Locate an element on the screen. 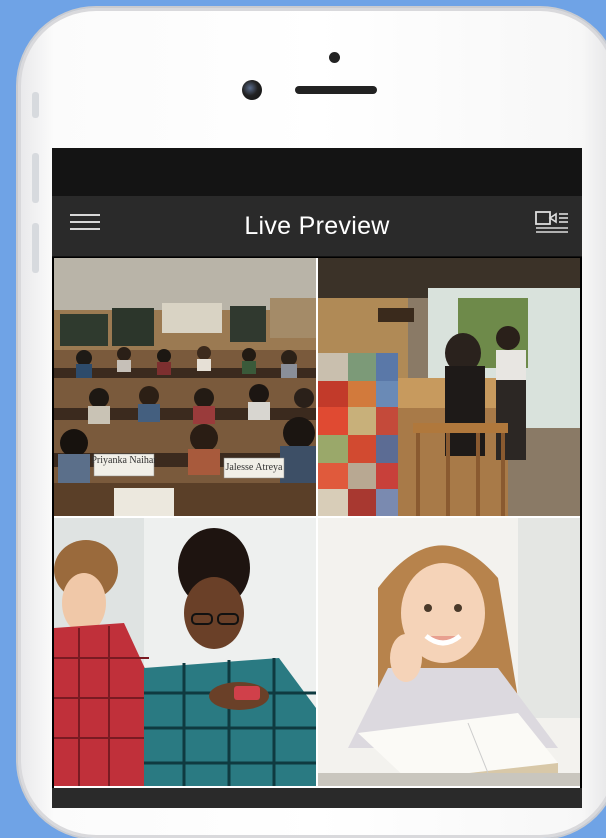 The width and height of the screenshot is (606, 838). earpiece-speaker is located at coordinates (336, 90).